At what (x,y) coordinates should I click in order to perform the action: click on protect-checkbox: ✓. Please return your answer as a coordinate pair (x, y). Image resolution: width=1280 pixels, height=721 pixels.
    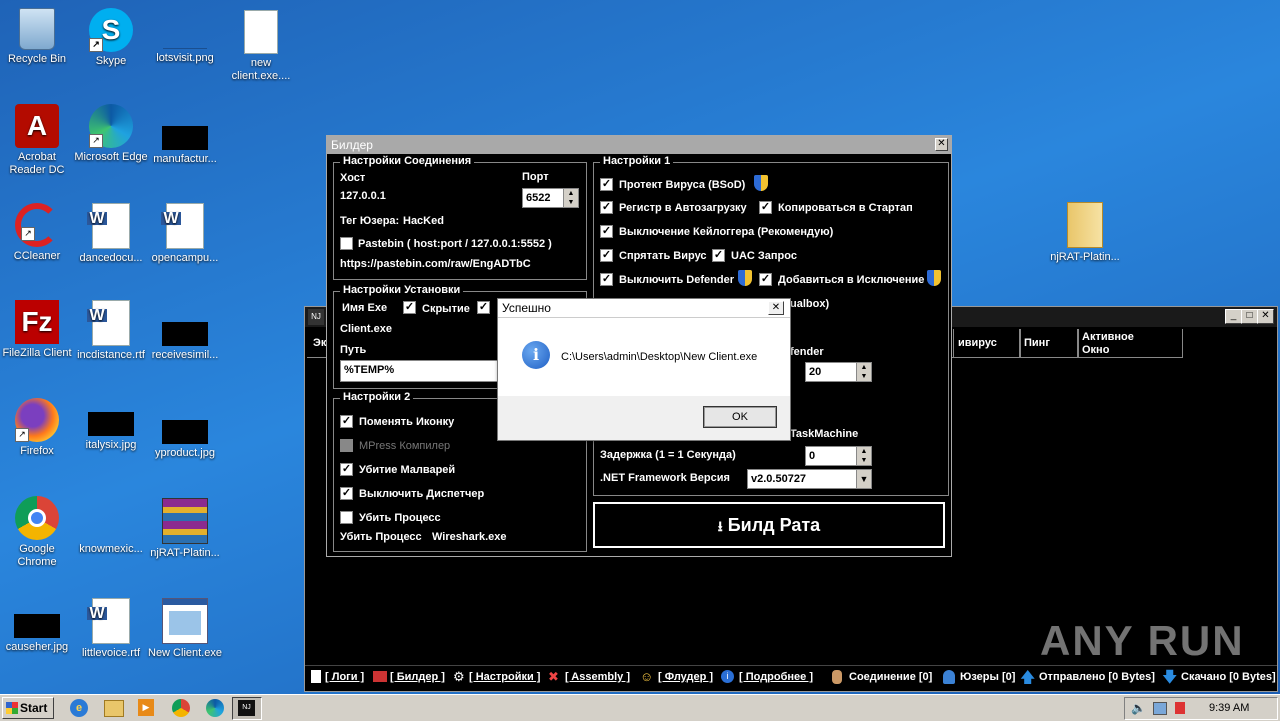
    Looking at the image, I should click on (606, 184).